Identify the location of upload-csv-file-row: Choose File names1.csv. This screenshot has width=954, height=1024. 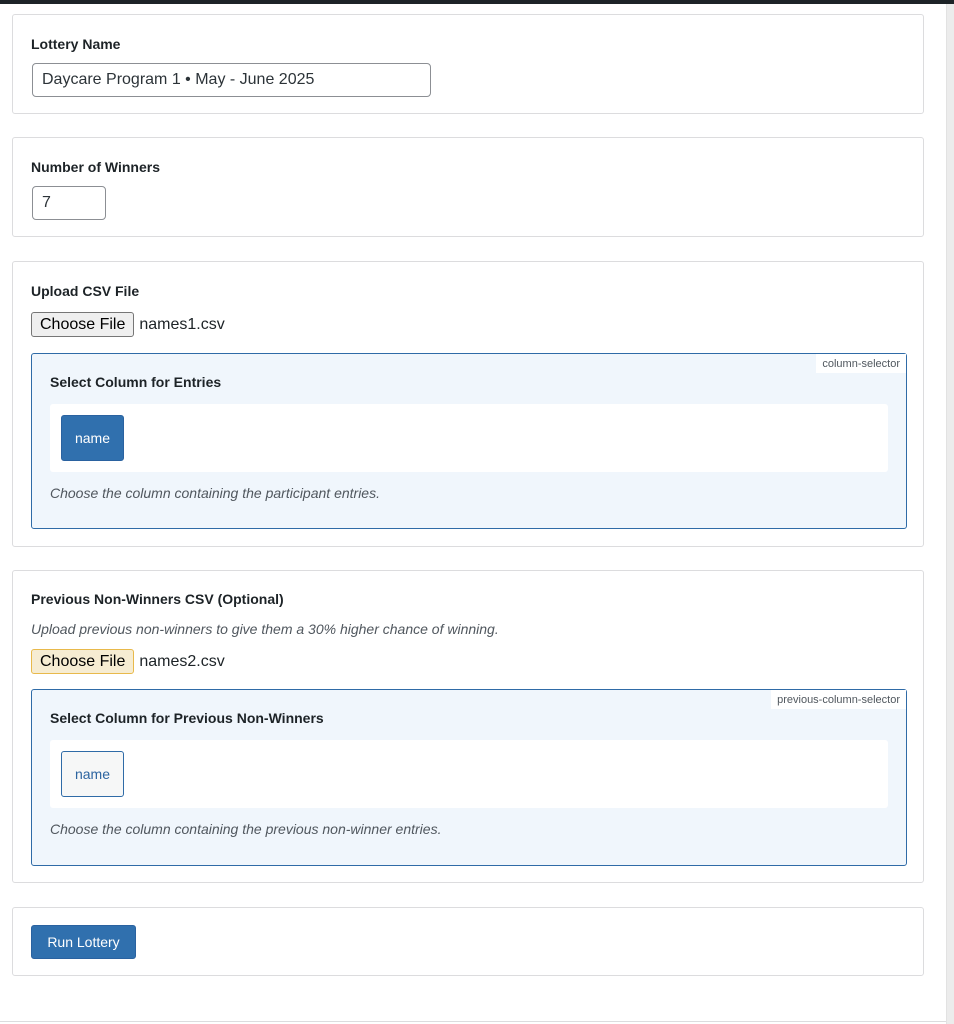
(128, 324).